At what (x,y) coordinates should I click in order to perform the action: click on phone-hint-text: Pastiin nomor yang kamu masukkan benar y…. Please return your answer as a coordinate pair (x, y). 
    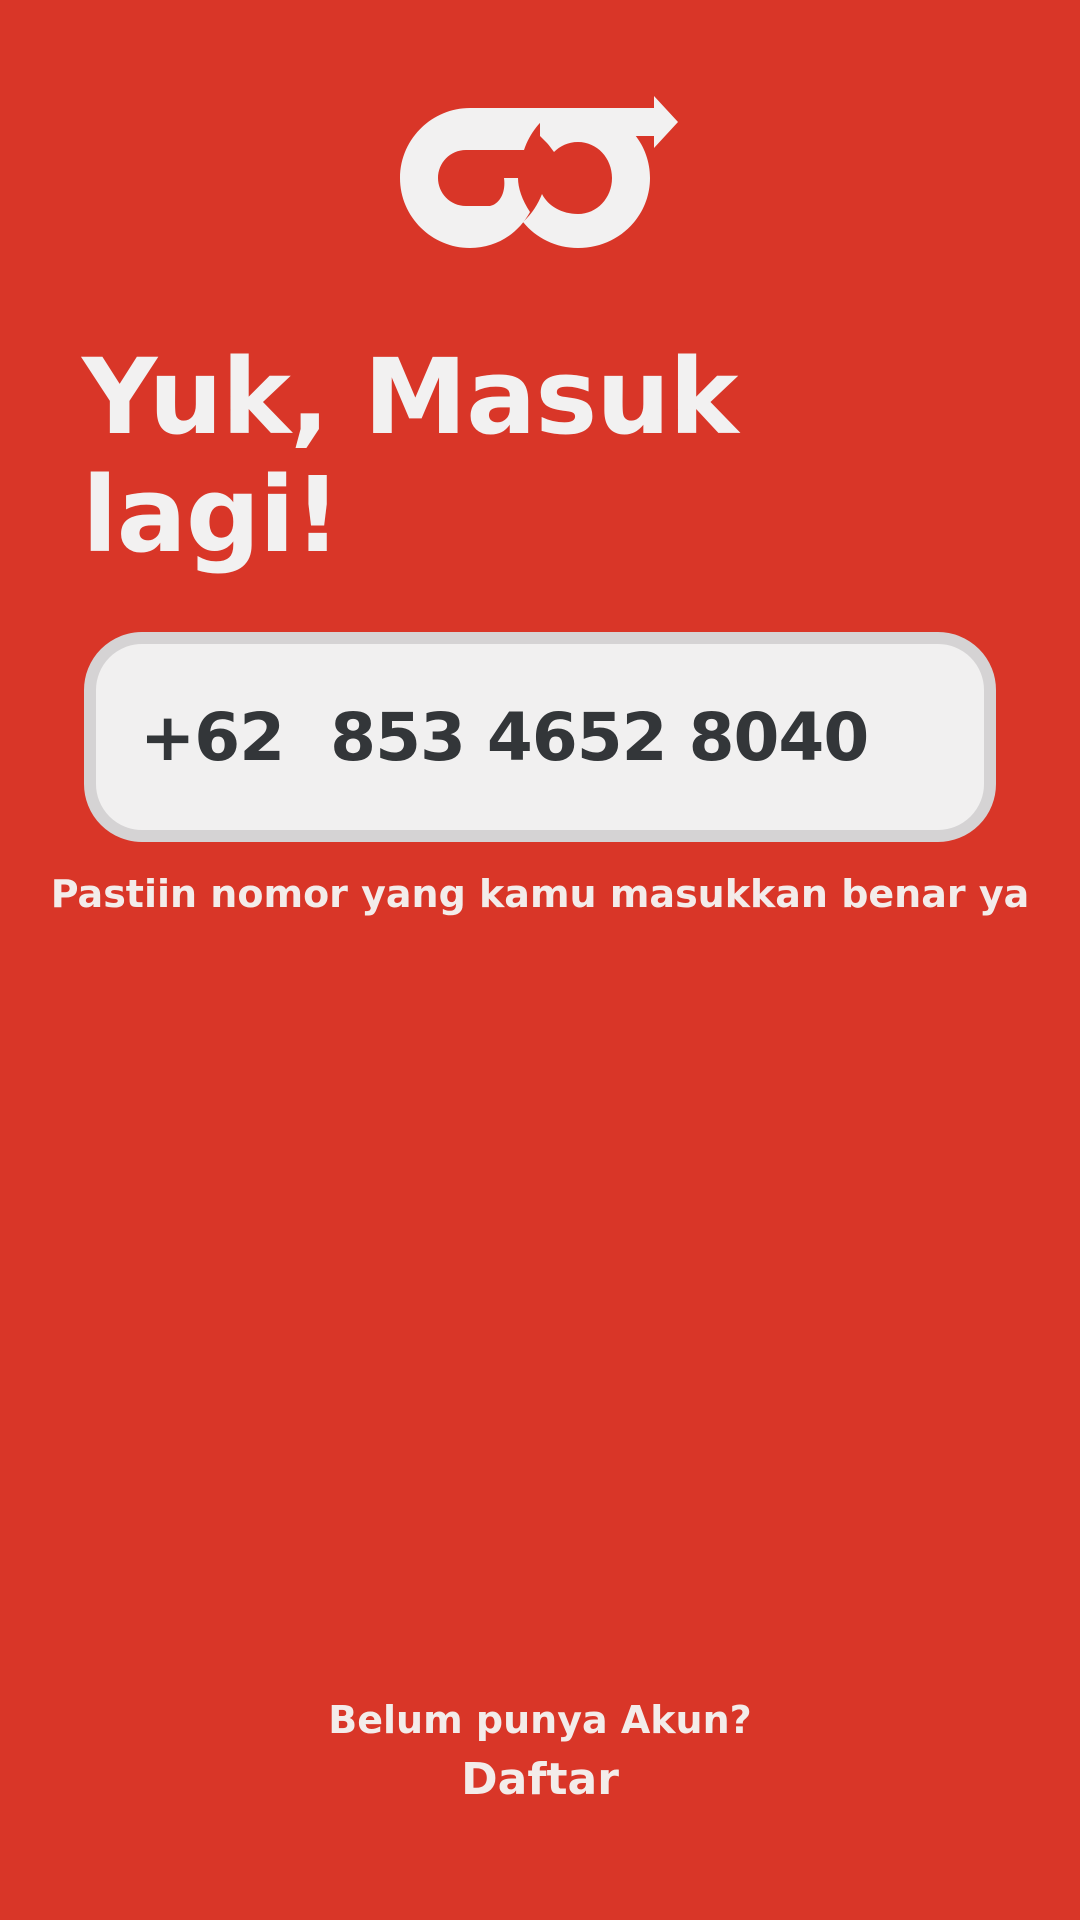
    Looking at the image, I should click on (540, 894).